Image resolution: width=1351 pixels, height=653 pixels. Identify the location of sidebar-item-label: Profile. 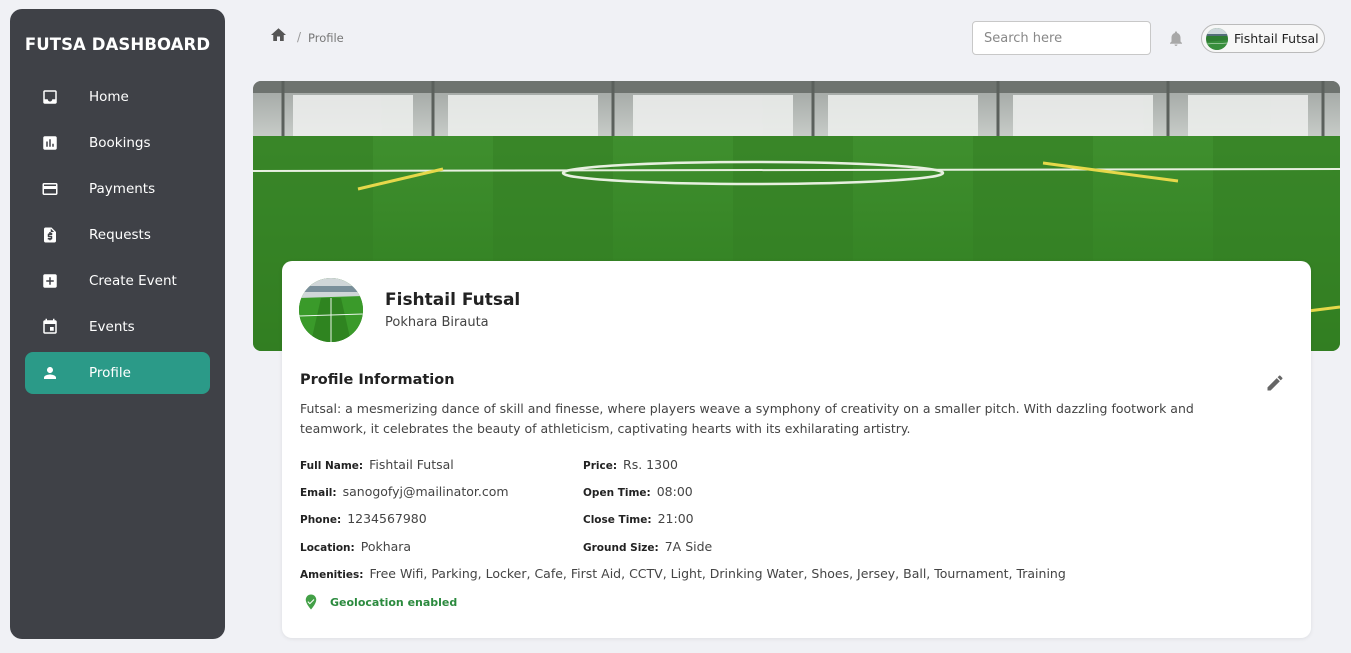
(110, 373).